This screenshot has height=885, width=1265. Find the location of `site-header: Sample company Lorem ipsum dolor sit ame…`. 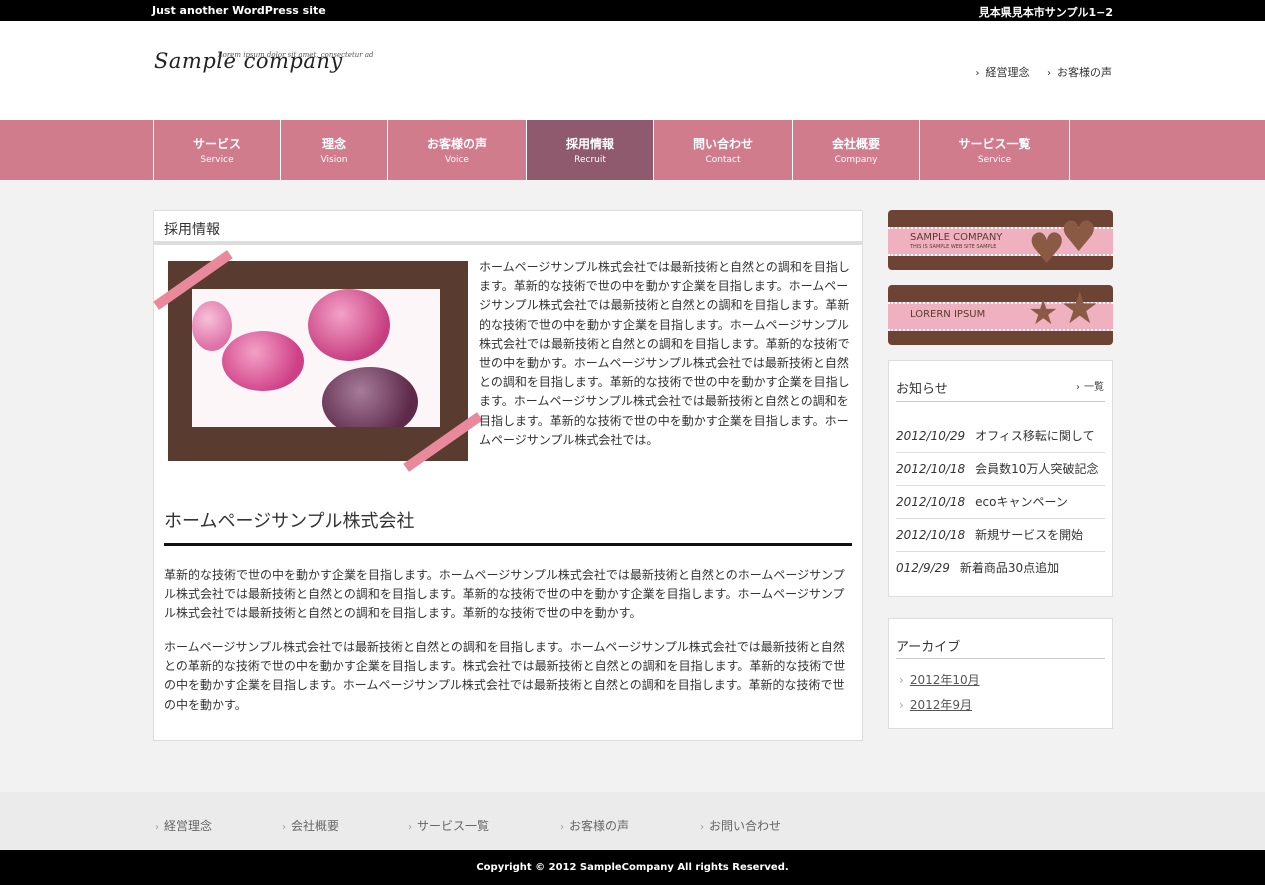

site-header: Sample company Lorem ipsum dolor sit ame… is located at coordinates (632, 70).